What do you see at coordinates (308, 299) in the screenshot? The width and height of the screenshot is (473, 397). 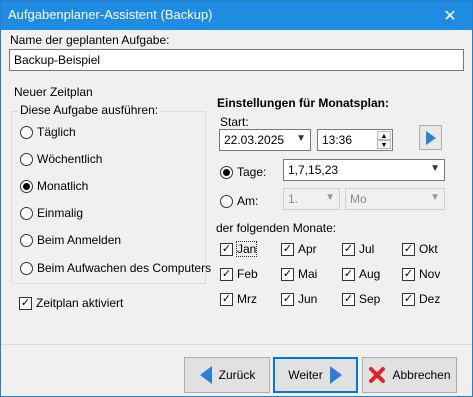 I see `month-label: Jun` at bounding box center [308, 299].